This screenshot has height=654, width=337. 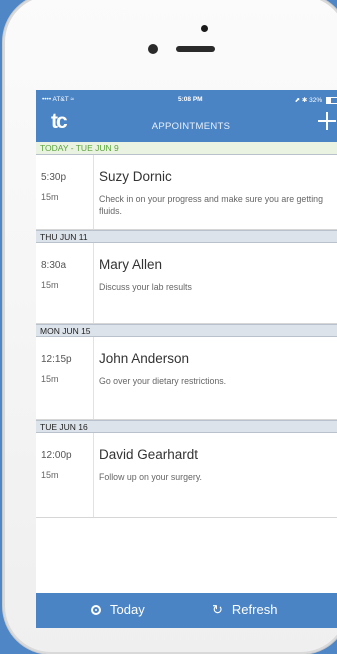 What do you see at coordinates (186, 236) in the screenshot?
I see `section-header-date: THU JUN 11` at bounding box center [186, 236].